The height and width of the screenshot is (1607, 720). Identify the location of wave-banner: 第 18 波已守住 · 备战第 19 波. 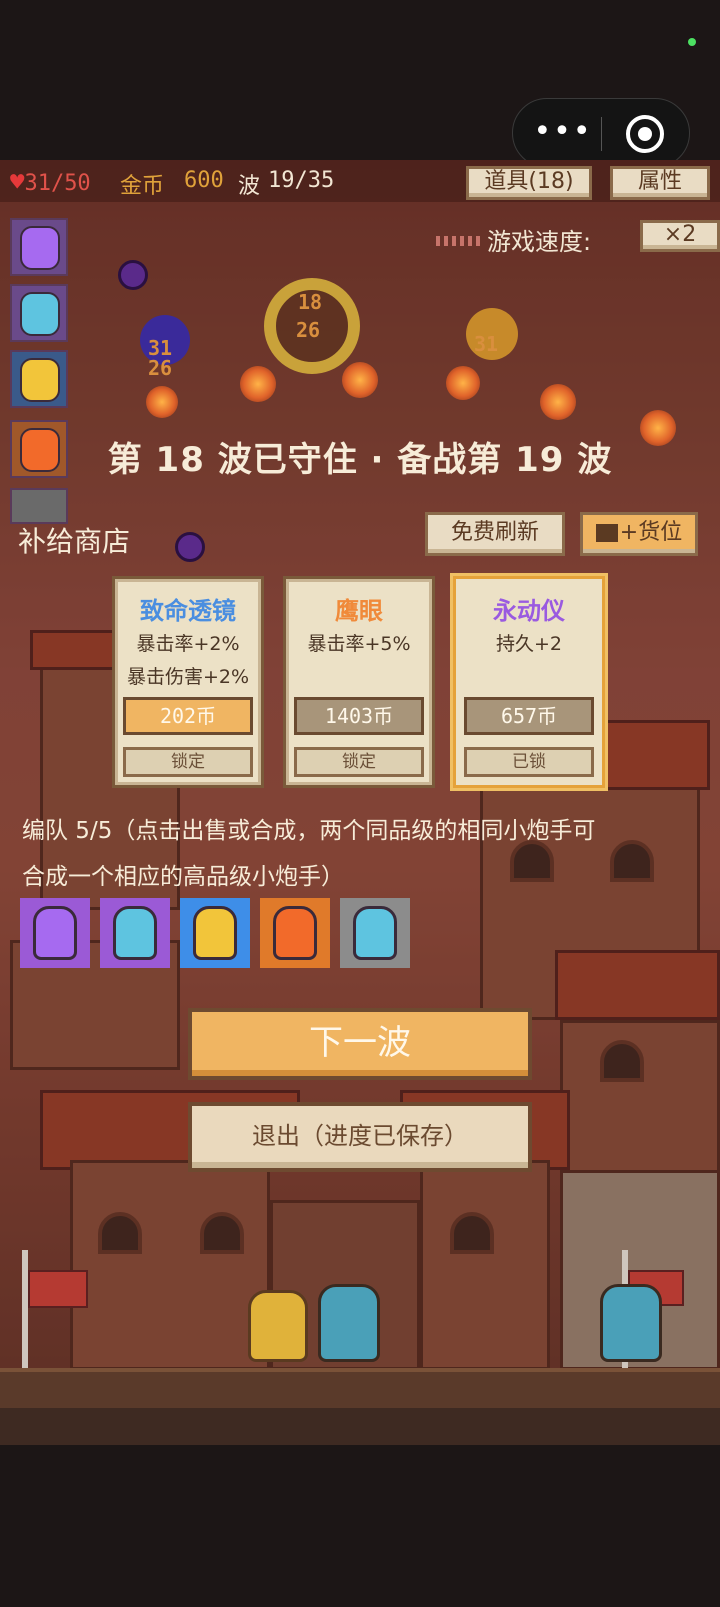
(360, 460).